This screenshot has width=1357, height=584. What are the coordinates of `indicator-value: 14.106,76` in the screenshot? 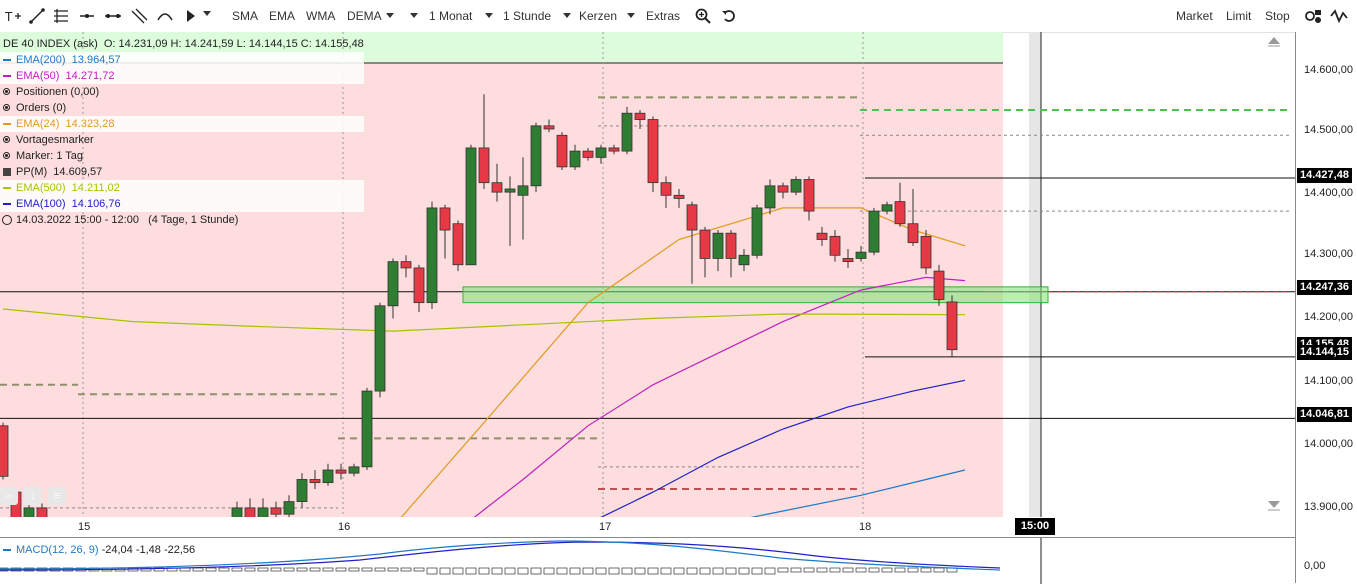 It's located at (96, 204).